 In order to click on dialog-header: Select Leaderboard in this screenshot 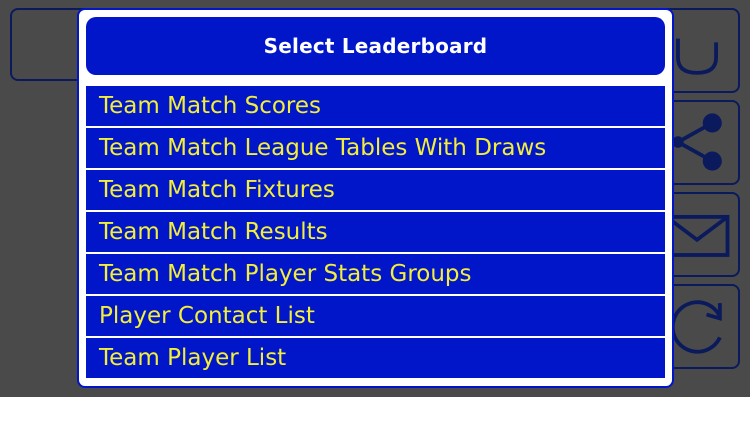, I will do `click(375, 46)`.